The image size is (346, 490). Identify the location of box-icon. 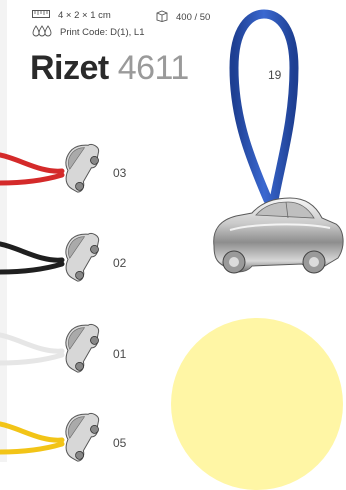
(162, 17).